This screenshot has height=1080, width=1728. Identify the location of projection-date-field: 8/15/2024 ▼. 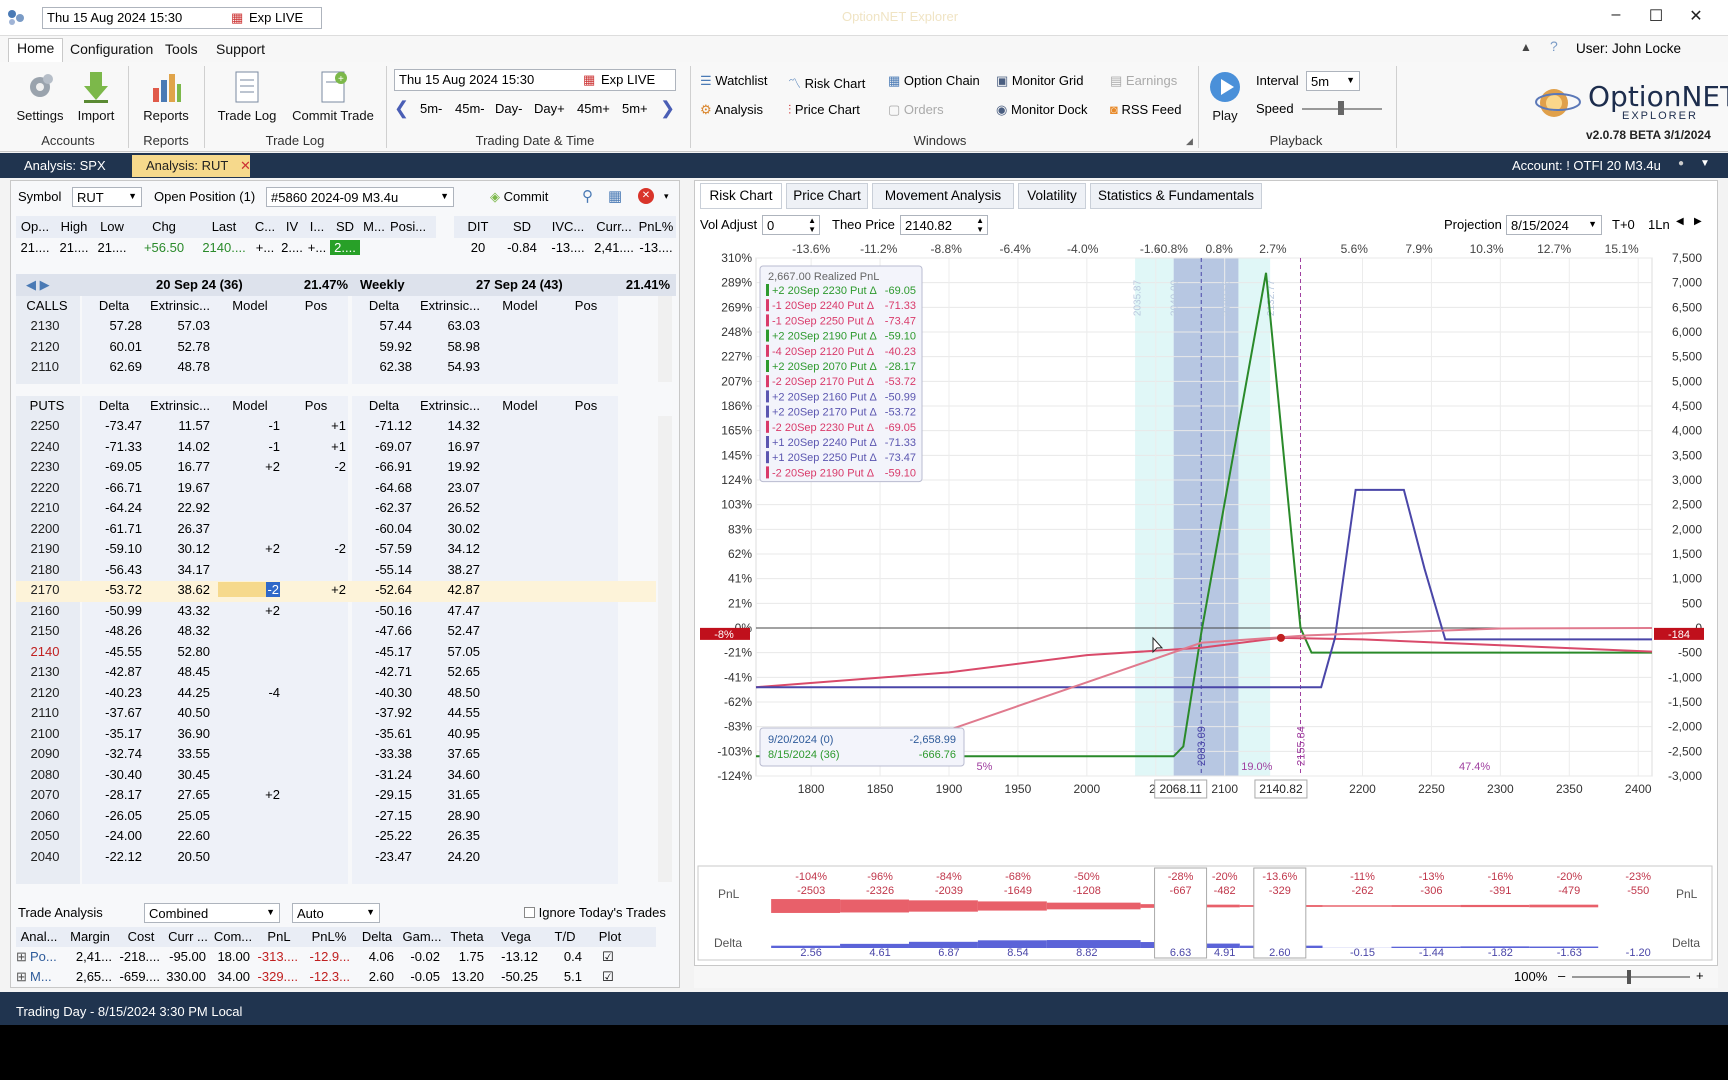
(1554, 225).